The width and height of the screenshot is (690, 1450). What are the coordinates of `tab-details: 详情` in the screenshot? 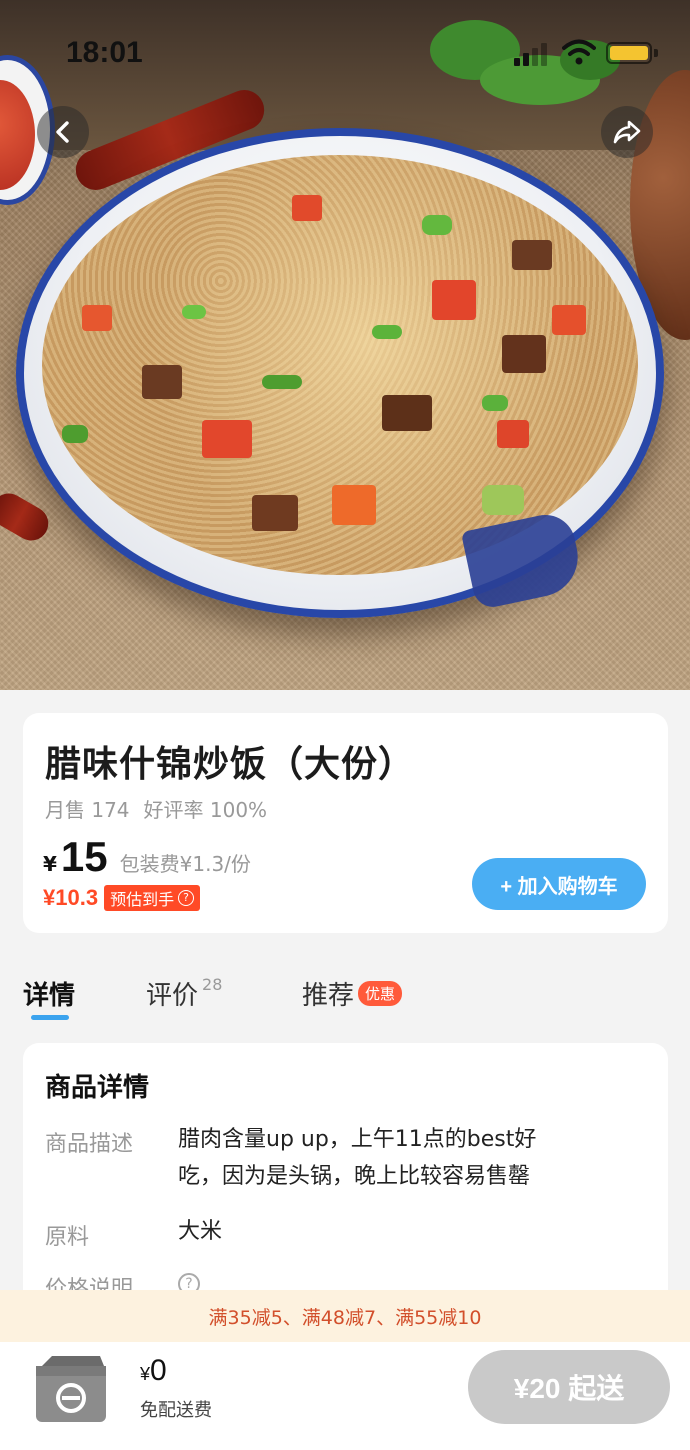 It's located at (49, 993).